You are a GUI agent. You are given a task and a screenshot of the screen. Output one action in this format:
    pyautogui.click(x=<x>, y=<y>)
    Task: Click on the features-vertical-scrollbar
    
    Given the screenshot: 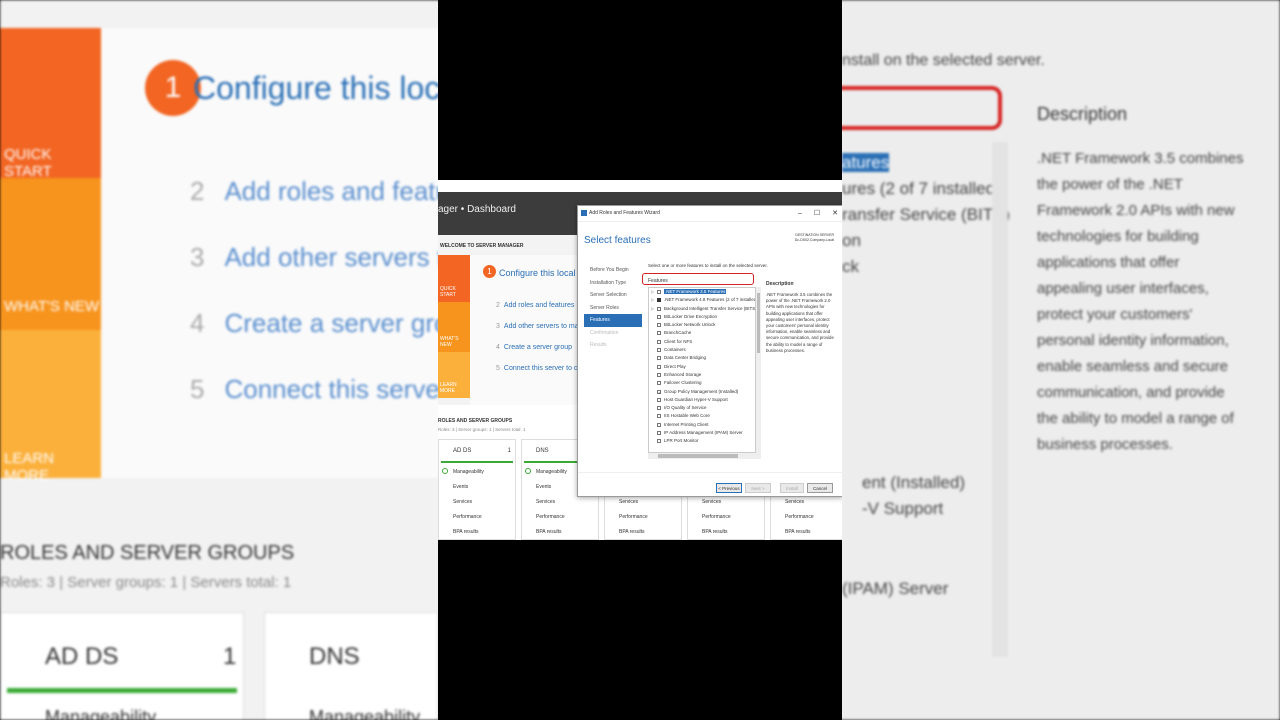 What is the action you would take?
    pyautogui.click(x=758, y=370)
    